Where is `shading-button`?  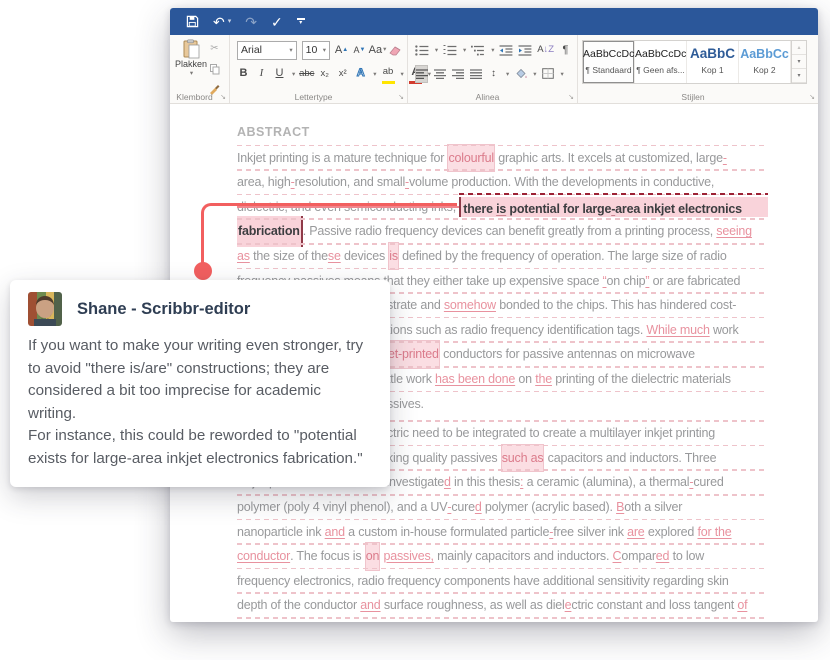 shading-button is located at coordinates (520, 74).